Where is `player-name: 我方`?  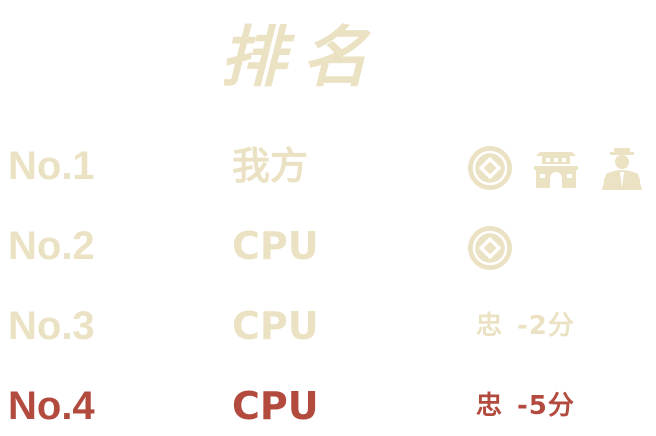 player-name: 我方 is located at coordinates (270, 166).